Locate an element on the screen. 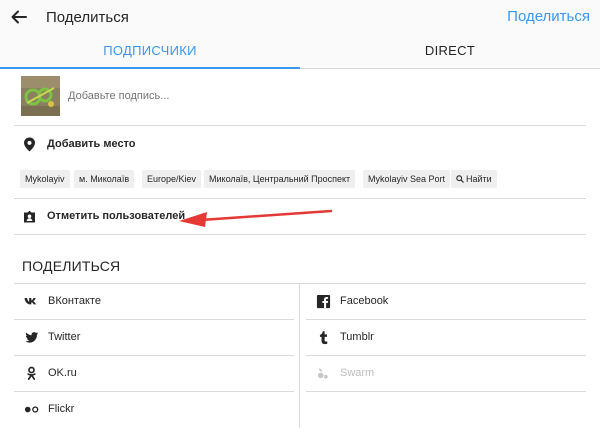 The height and width of the screenshot is (444, 600). add-location-row: Добавить место is located at coordinates (300, 144).